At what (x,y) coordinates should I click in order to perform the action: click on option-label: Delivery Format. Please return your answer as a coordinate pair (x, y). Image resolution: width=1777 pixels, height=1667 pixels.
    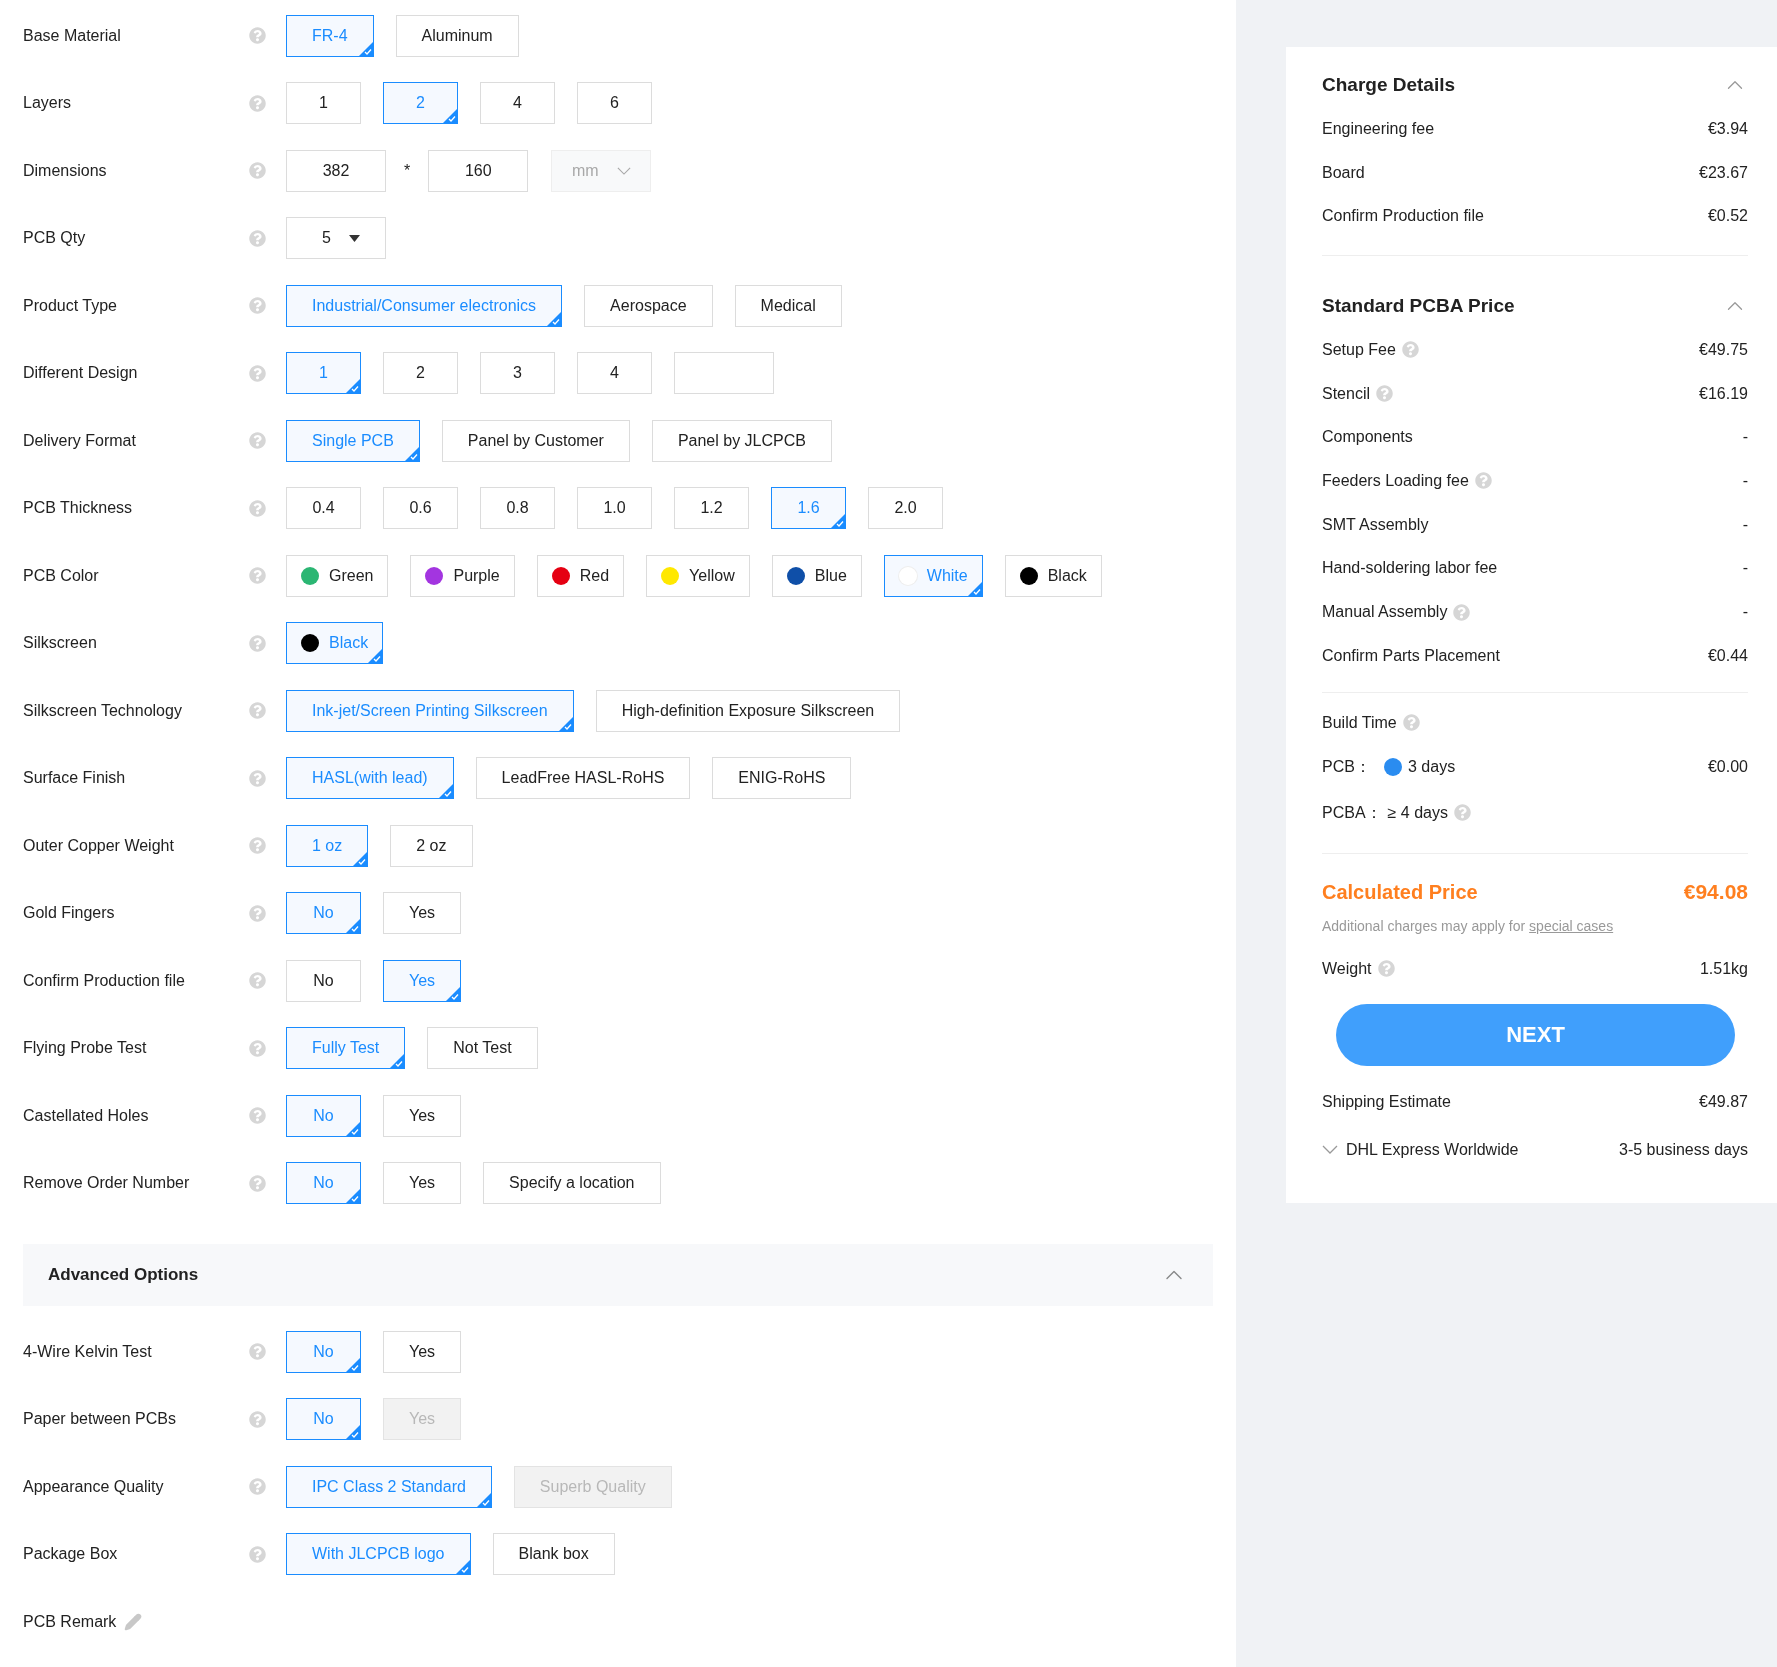
    Looking at the image, I should click on (80, 440).